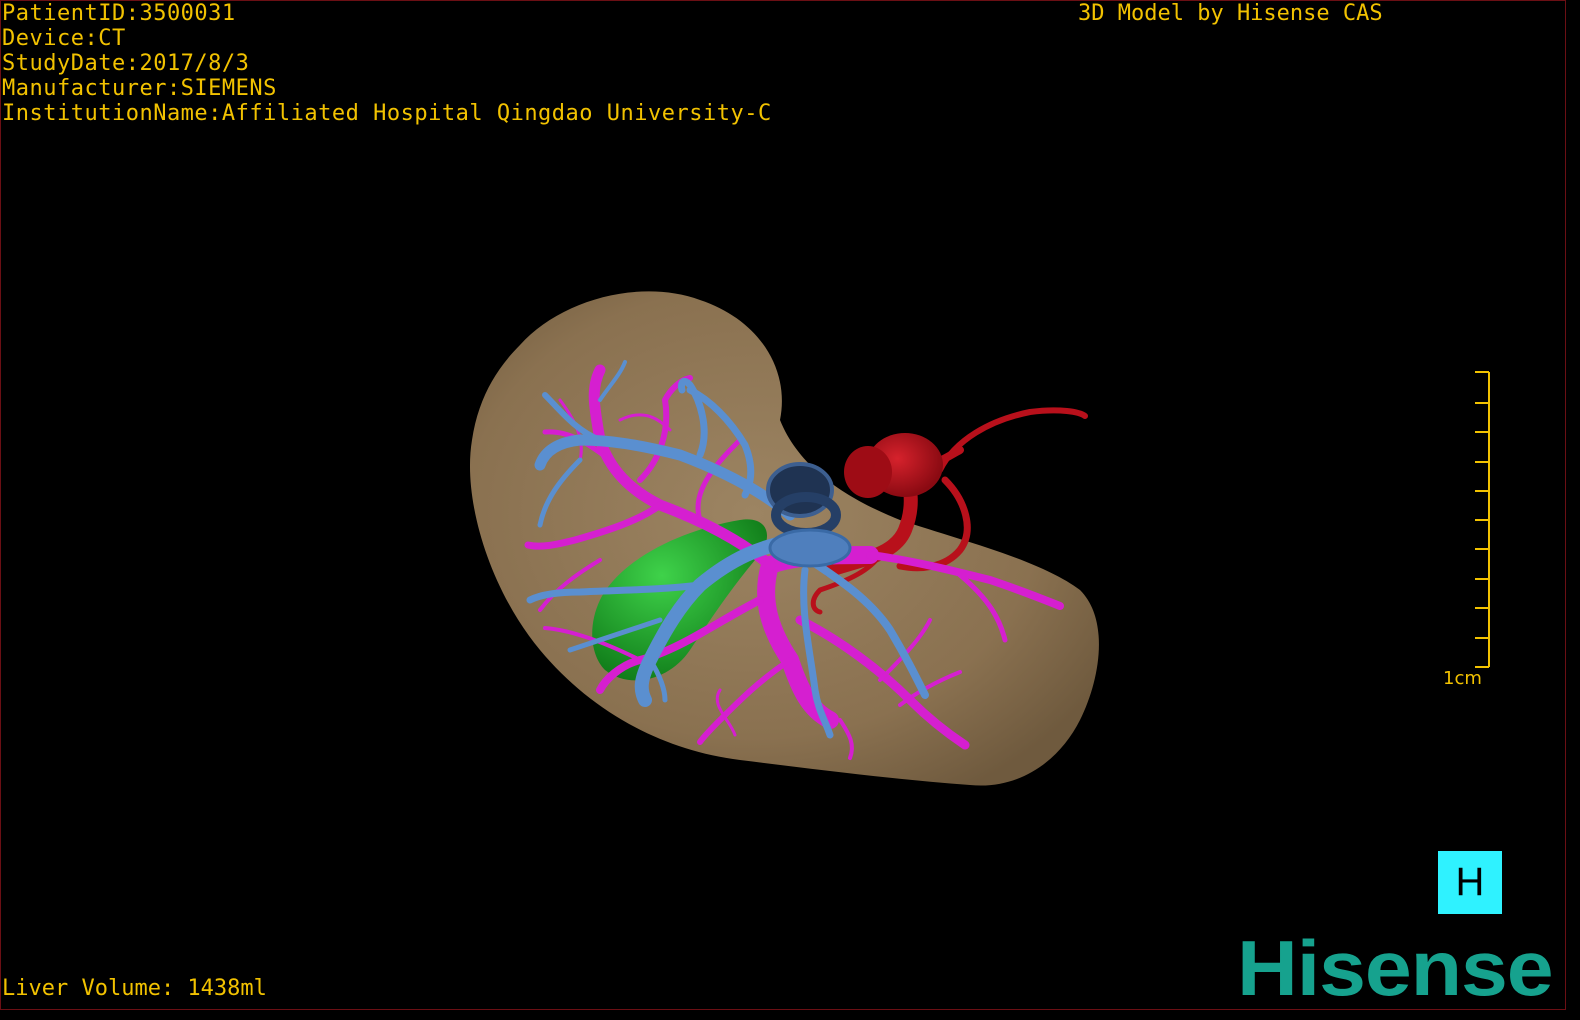 The width and height of the screenshot is (1580, 1020). Describe the element at coordinates (1395, 968) in the screenshot. I see `hisense-logo: Hisense` at that location.